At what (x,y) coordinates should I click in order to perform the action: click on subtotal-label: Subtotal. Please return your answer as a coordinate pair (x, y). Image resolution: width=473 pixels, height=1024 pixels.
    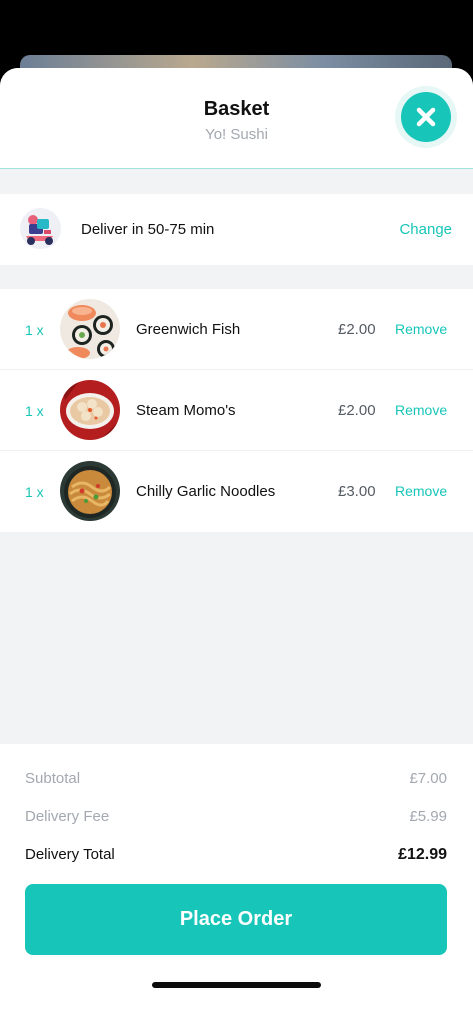
    Looking at the image, I should click on (53, 778).